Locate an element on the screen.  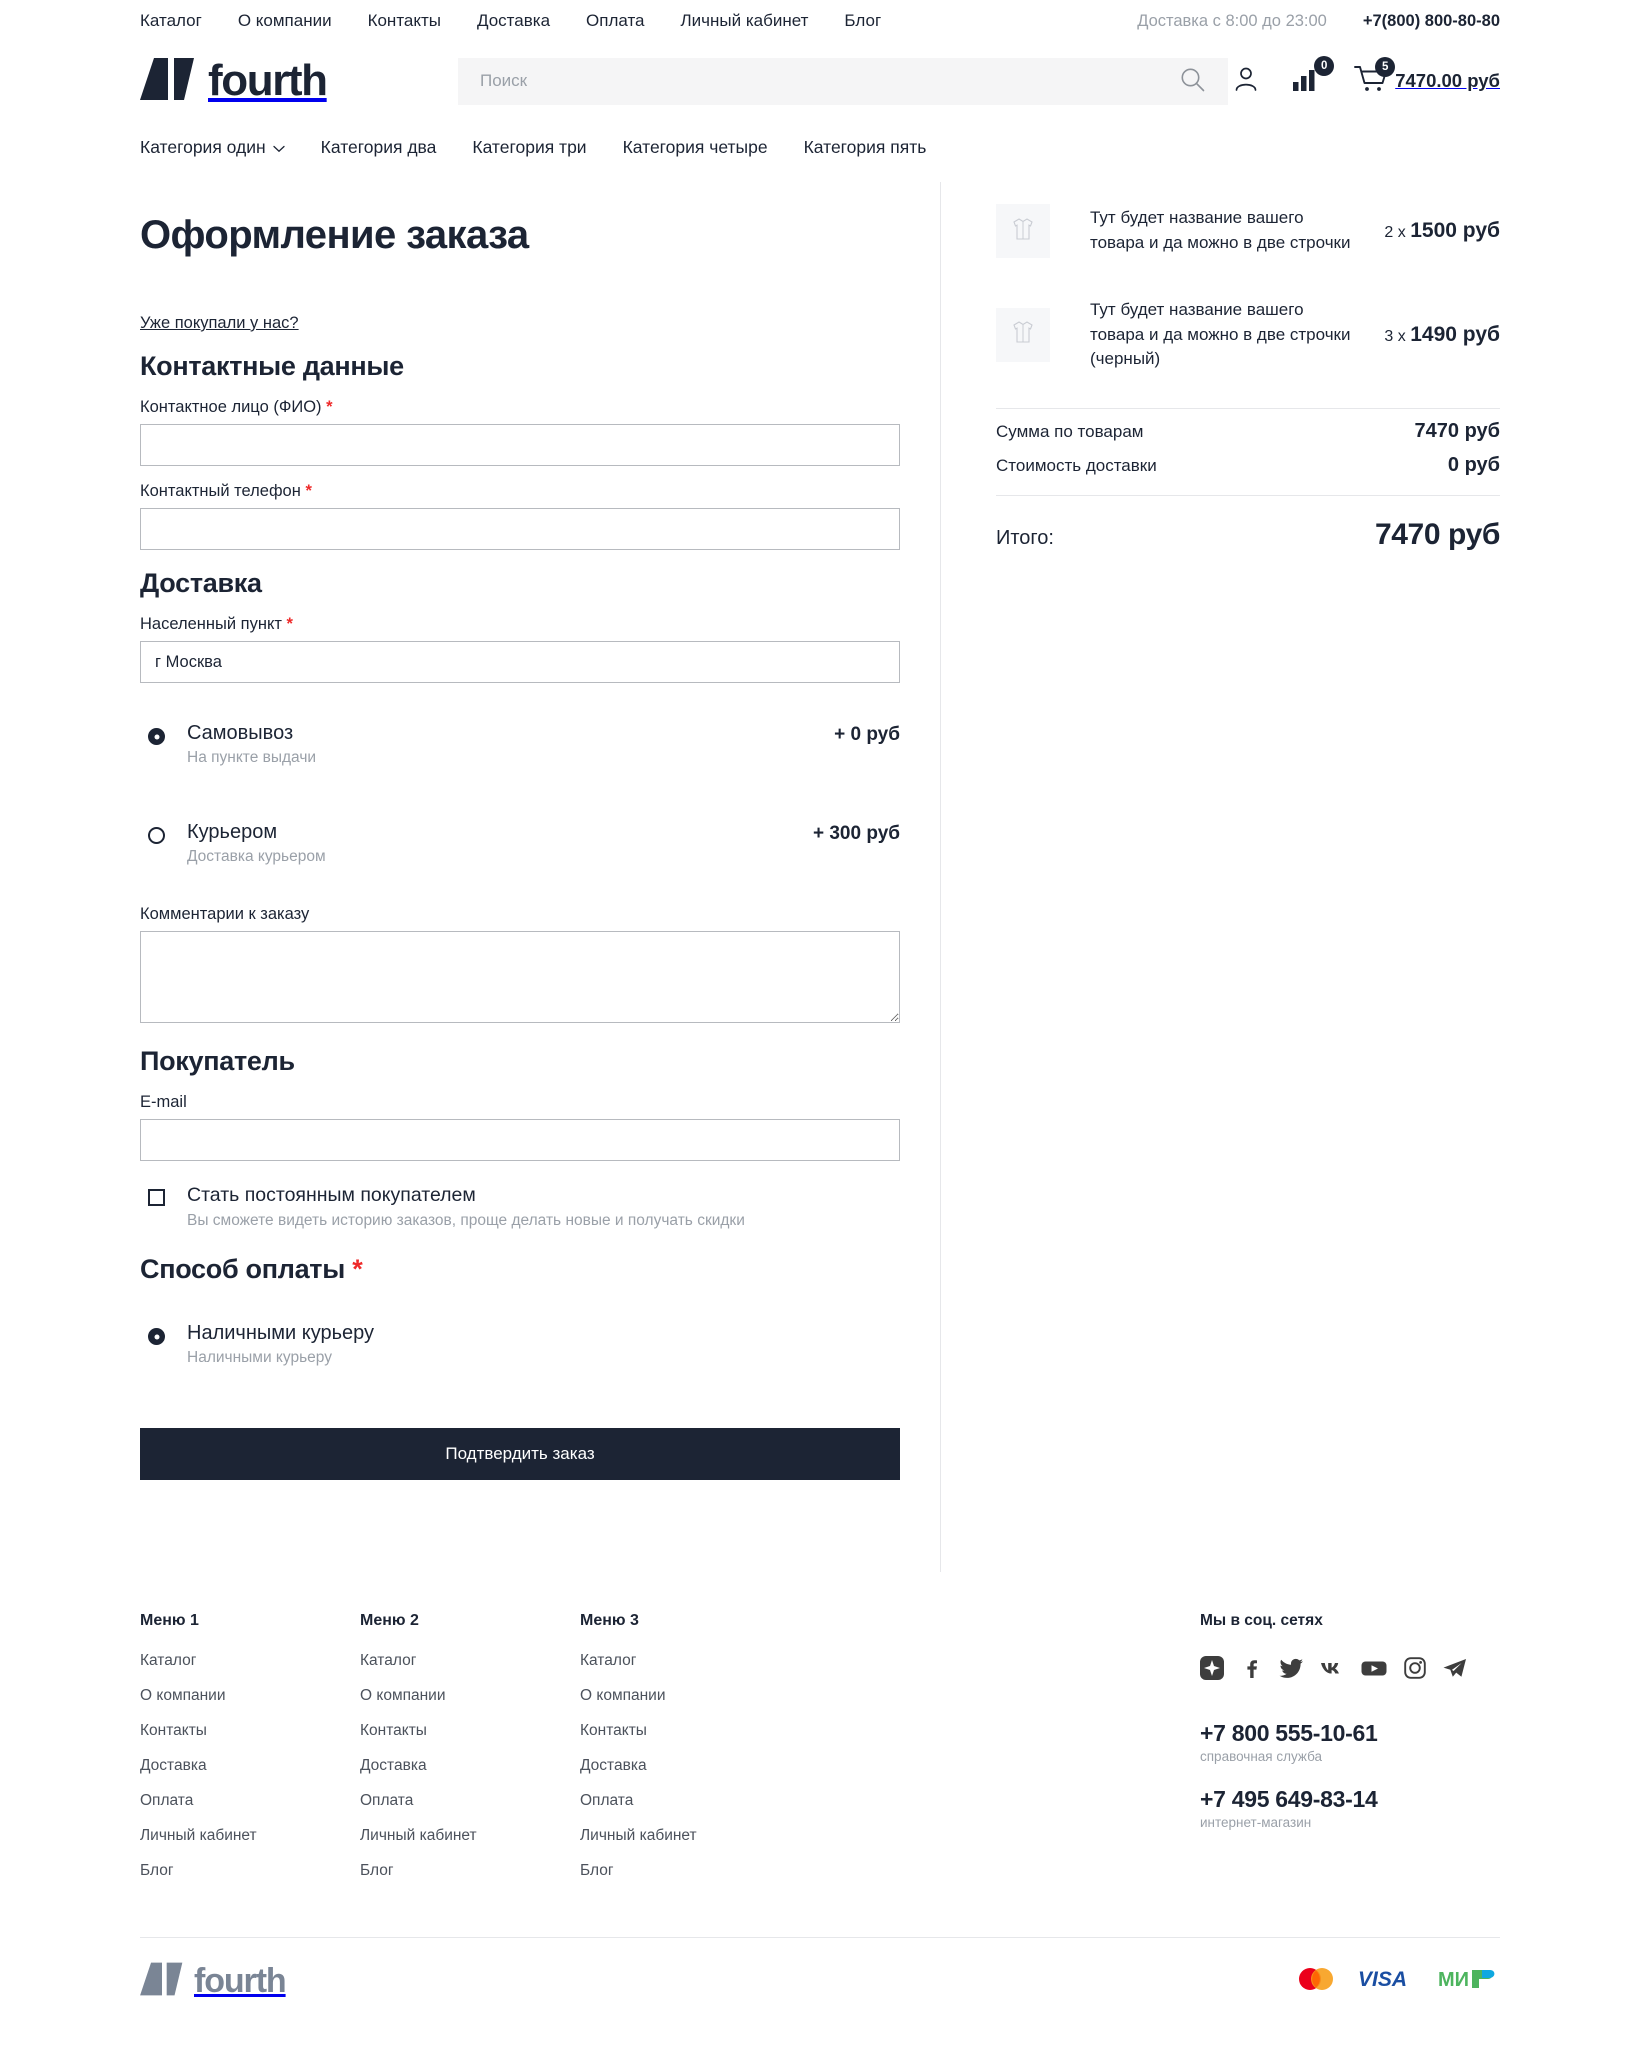
contact-phone-field-group: Контактный телефон * is located at coordinates (520, 516).